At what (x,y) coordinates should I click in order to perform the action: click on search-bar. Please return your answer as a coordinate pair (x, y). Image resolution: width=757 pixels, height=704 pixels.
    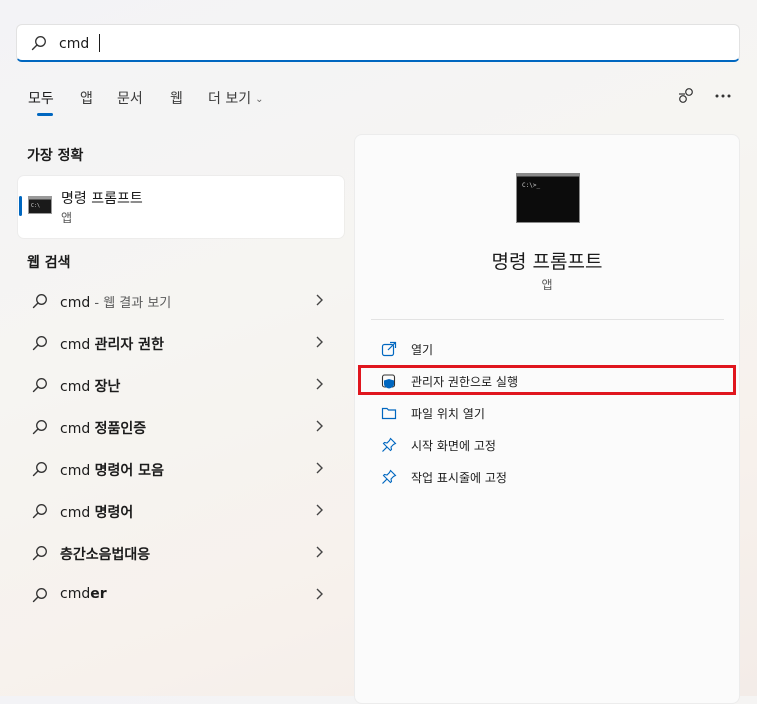
    Looking at the image, I should click on (378, 43).